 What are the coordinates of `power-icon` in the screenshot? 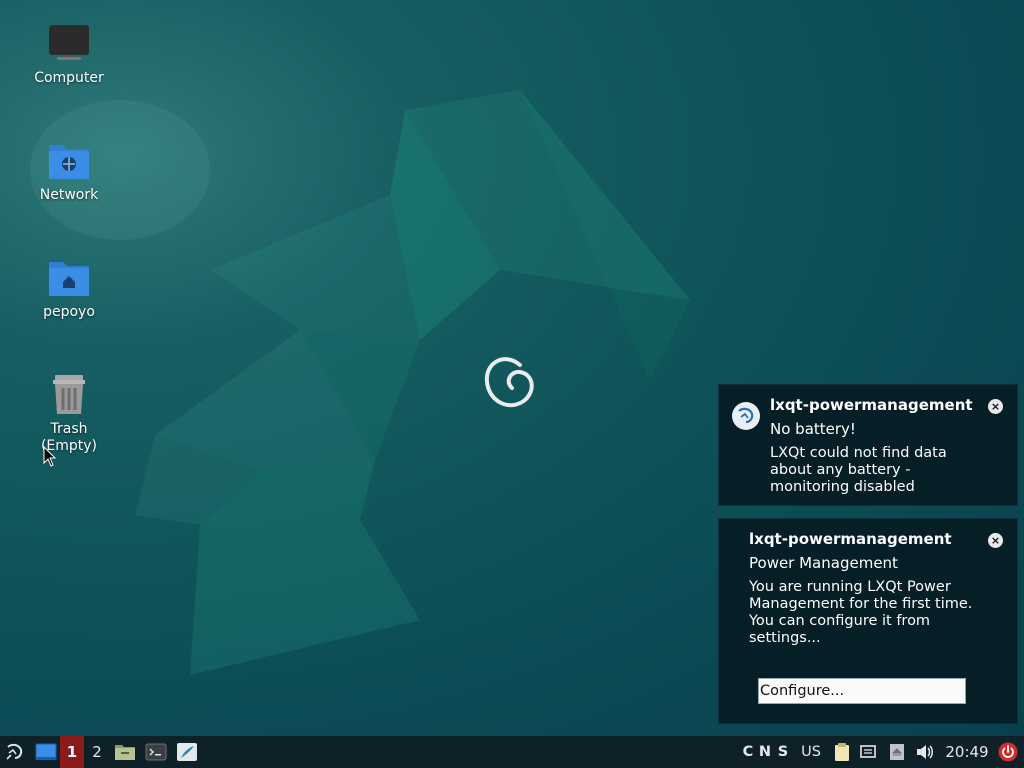 It's located at (1008, 752).